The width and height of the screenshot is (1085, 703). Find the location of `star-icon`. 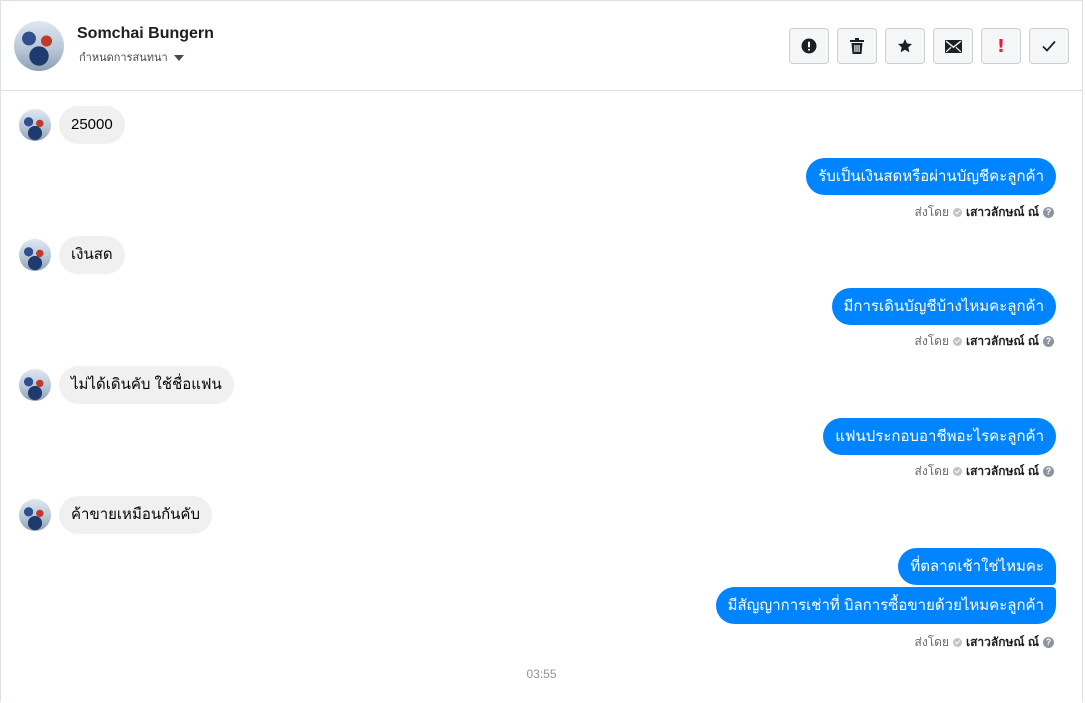

star-icon is located at coordinates (905, 46).